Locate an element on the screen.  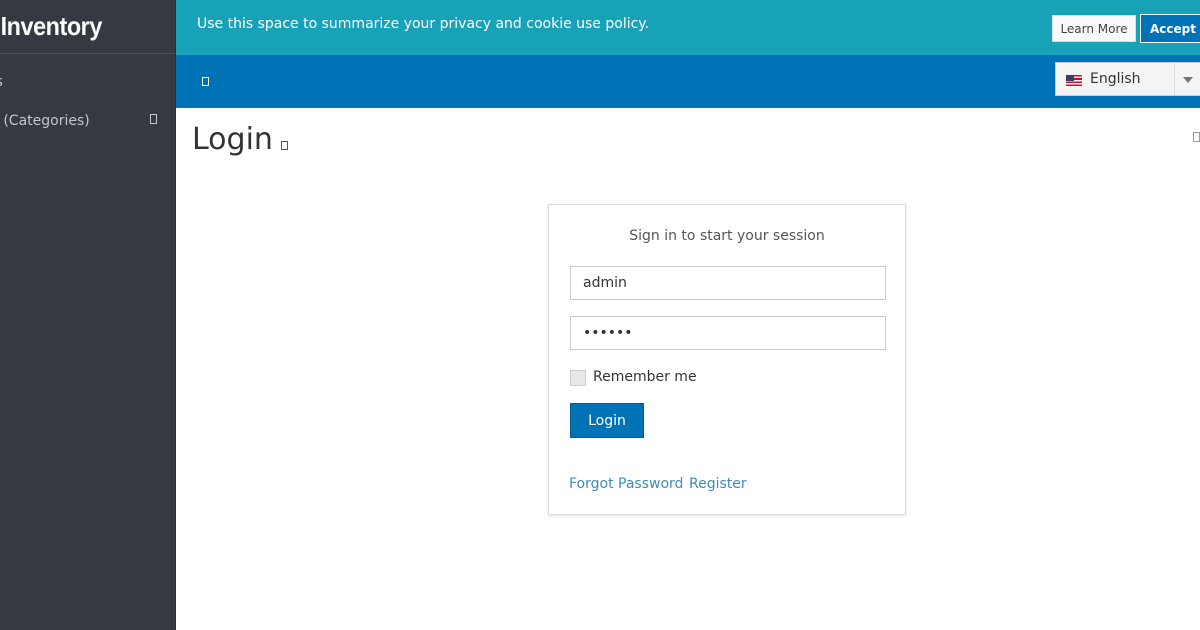
page-title: Login is located at coordinates (232, 139).